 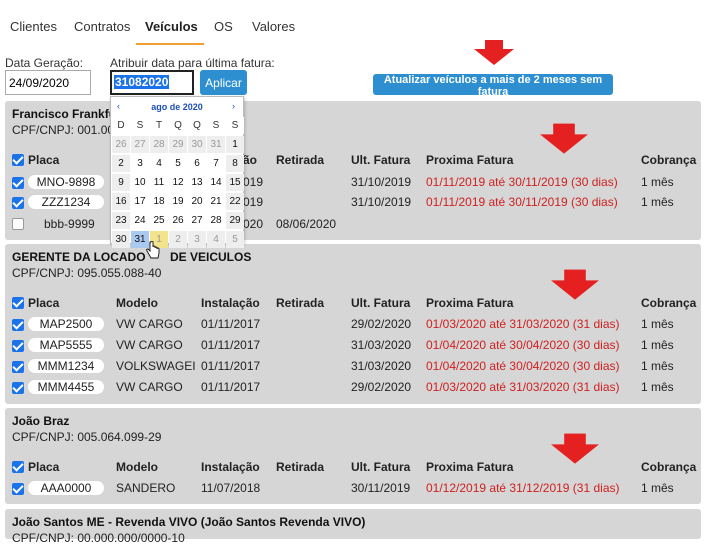 What do you see at coordinates (140, 182) in the screenshot?
I see `calendar-day: 10` at bounding box center [140, 182].